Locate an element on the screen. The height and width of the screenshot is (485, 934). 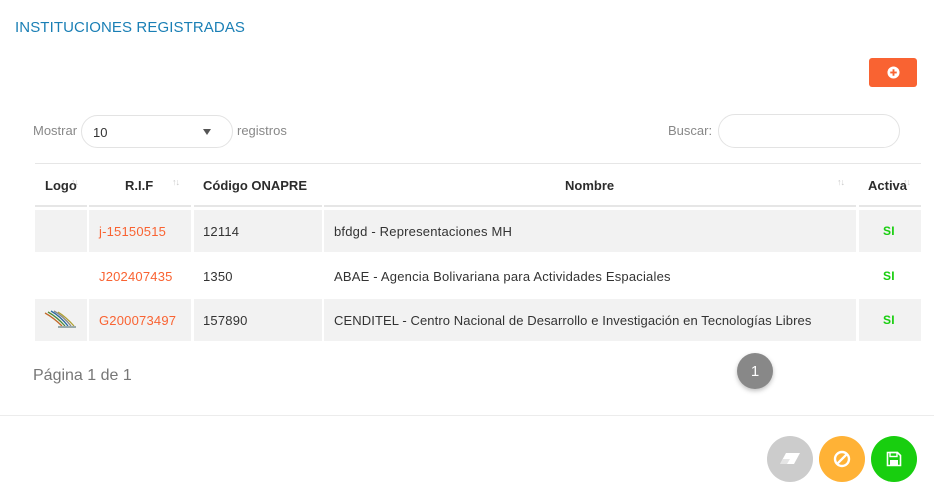
cell-onapre: 157890 is located at coordinates (258, 320).